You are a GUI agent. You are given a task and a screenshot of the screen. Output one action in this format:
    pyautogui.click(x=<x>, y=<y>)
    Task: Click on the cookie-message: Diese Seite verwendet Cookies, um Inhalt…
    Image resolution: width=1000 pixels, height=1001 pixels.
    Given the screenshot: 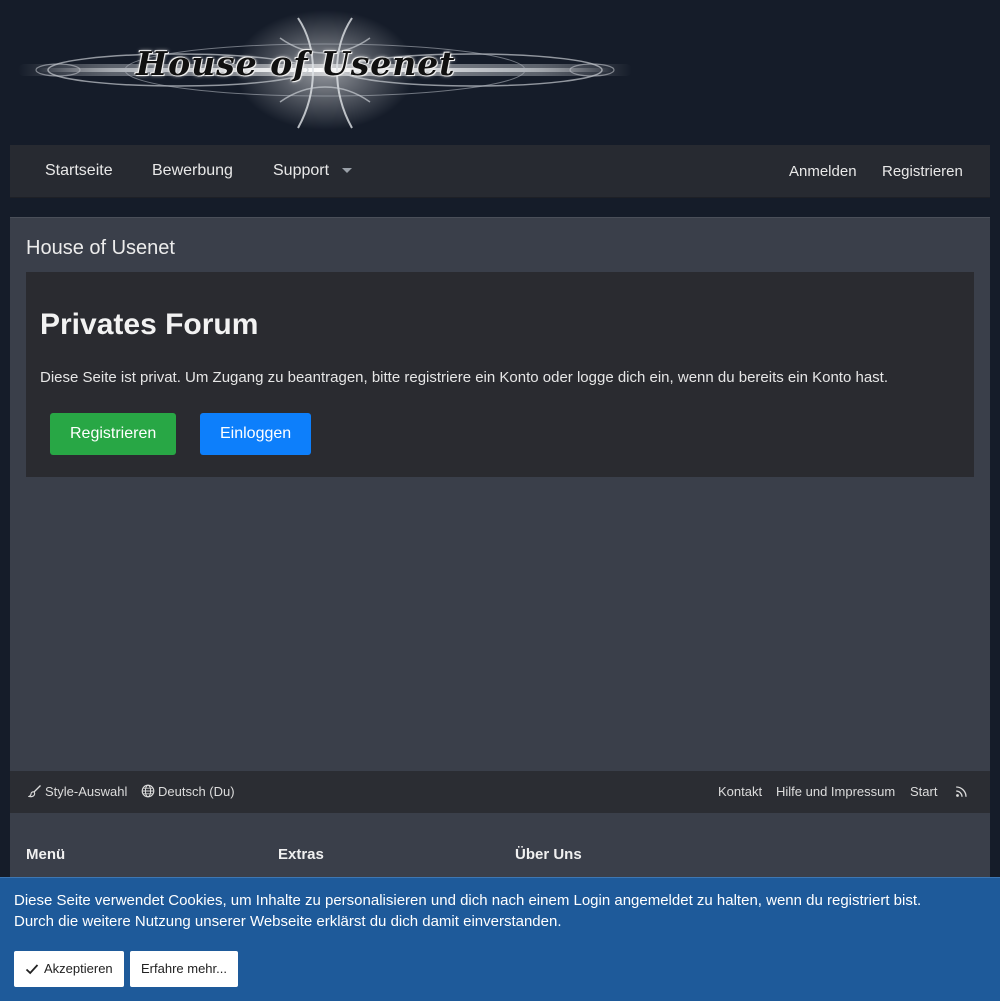 What is the action you would take?
    pyautogui.click(x=499, y=911)
    